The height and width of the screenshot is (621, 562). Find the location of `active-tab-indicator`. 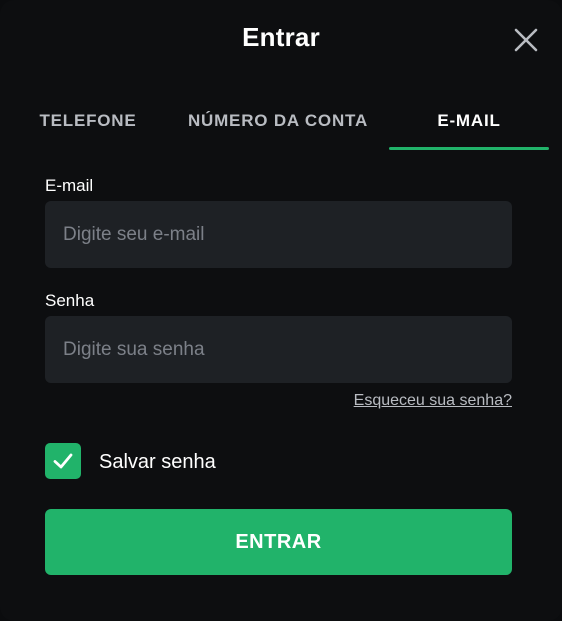

active-tab-indicator is located at coordinates (469, 148).